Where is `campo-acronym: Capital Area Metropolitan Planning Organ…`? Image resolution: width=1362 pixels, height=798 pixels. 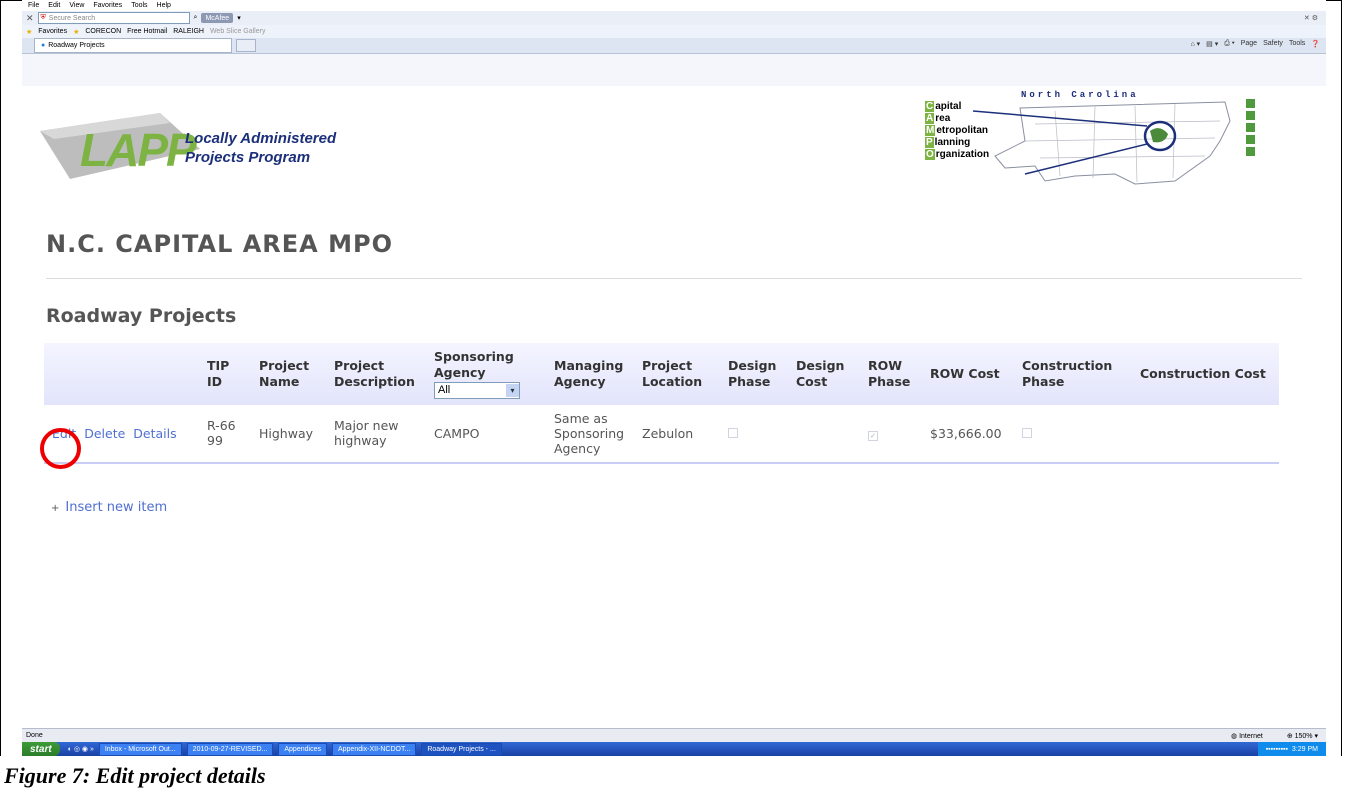
campo-acronym: Capital Area Metropolitan Planning Organ… is located at coordinates (957, 131).